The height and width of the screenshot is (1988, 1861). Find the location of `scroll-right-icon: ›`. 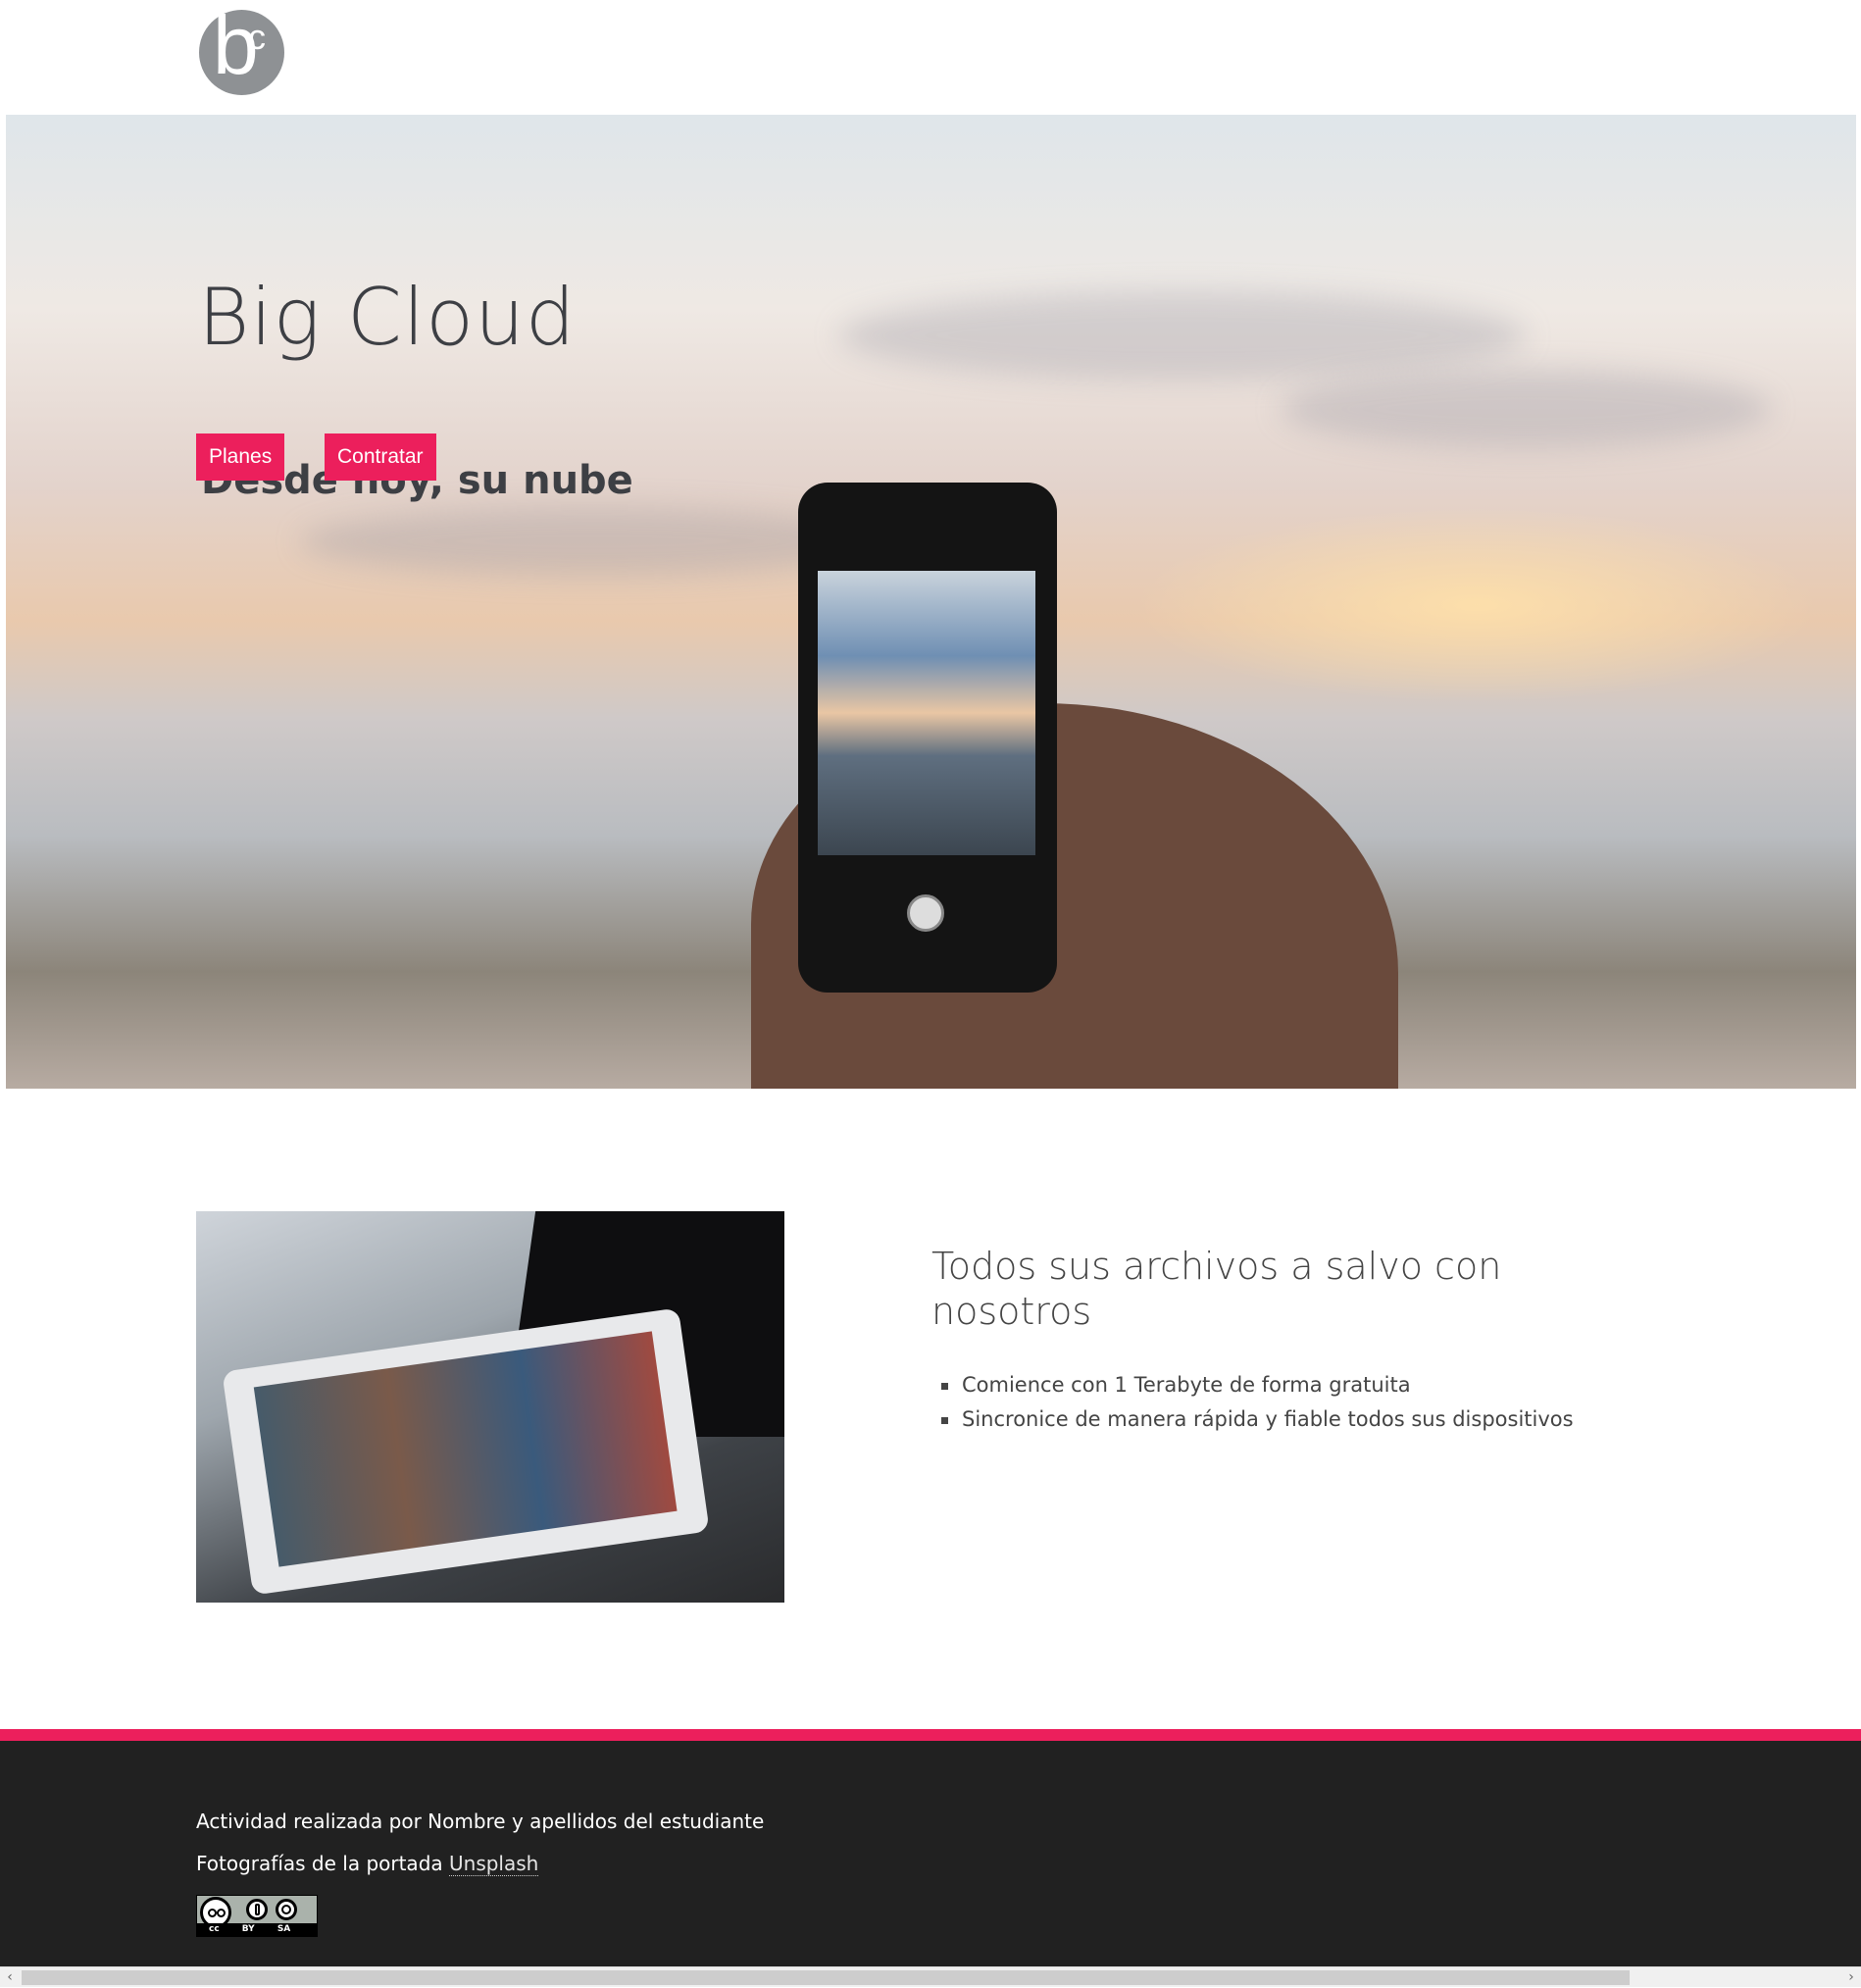

scroll-right-icon: › is located at coordinates (1851, 1977).